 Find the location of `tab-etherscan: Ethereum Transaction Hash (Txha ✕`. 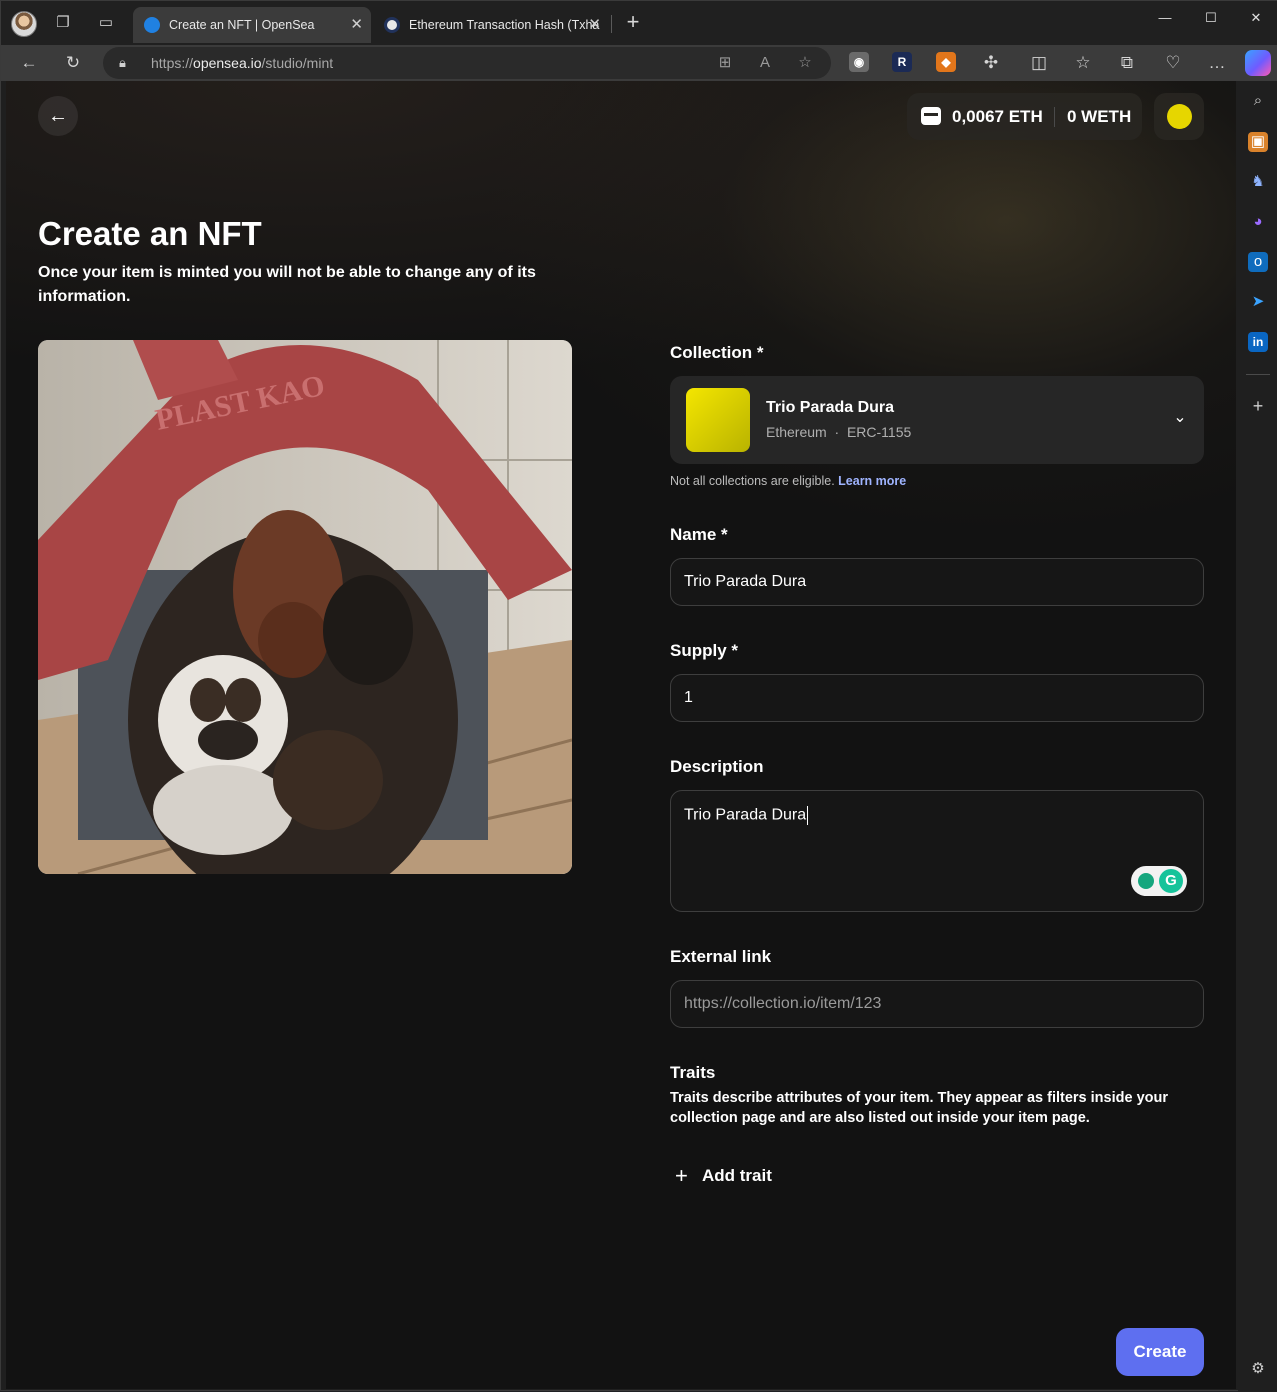

tab-etherscan: Ethereum Transaction Hash (Txha ✕ is located at coordinates (491, 25).